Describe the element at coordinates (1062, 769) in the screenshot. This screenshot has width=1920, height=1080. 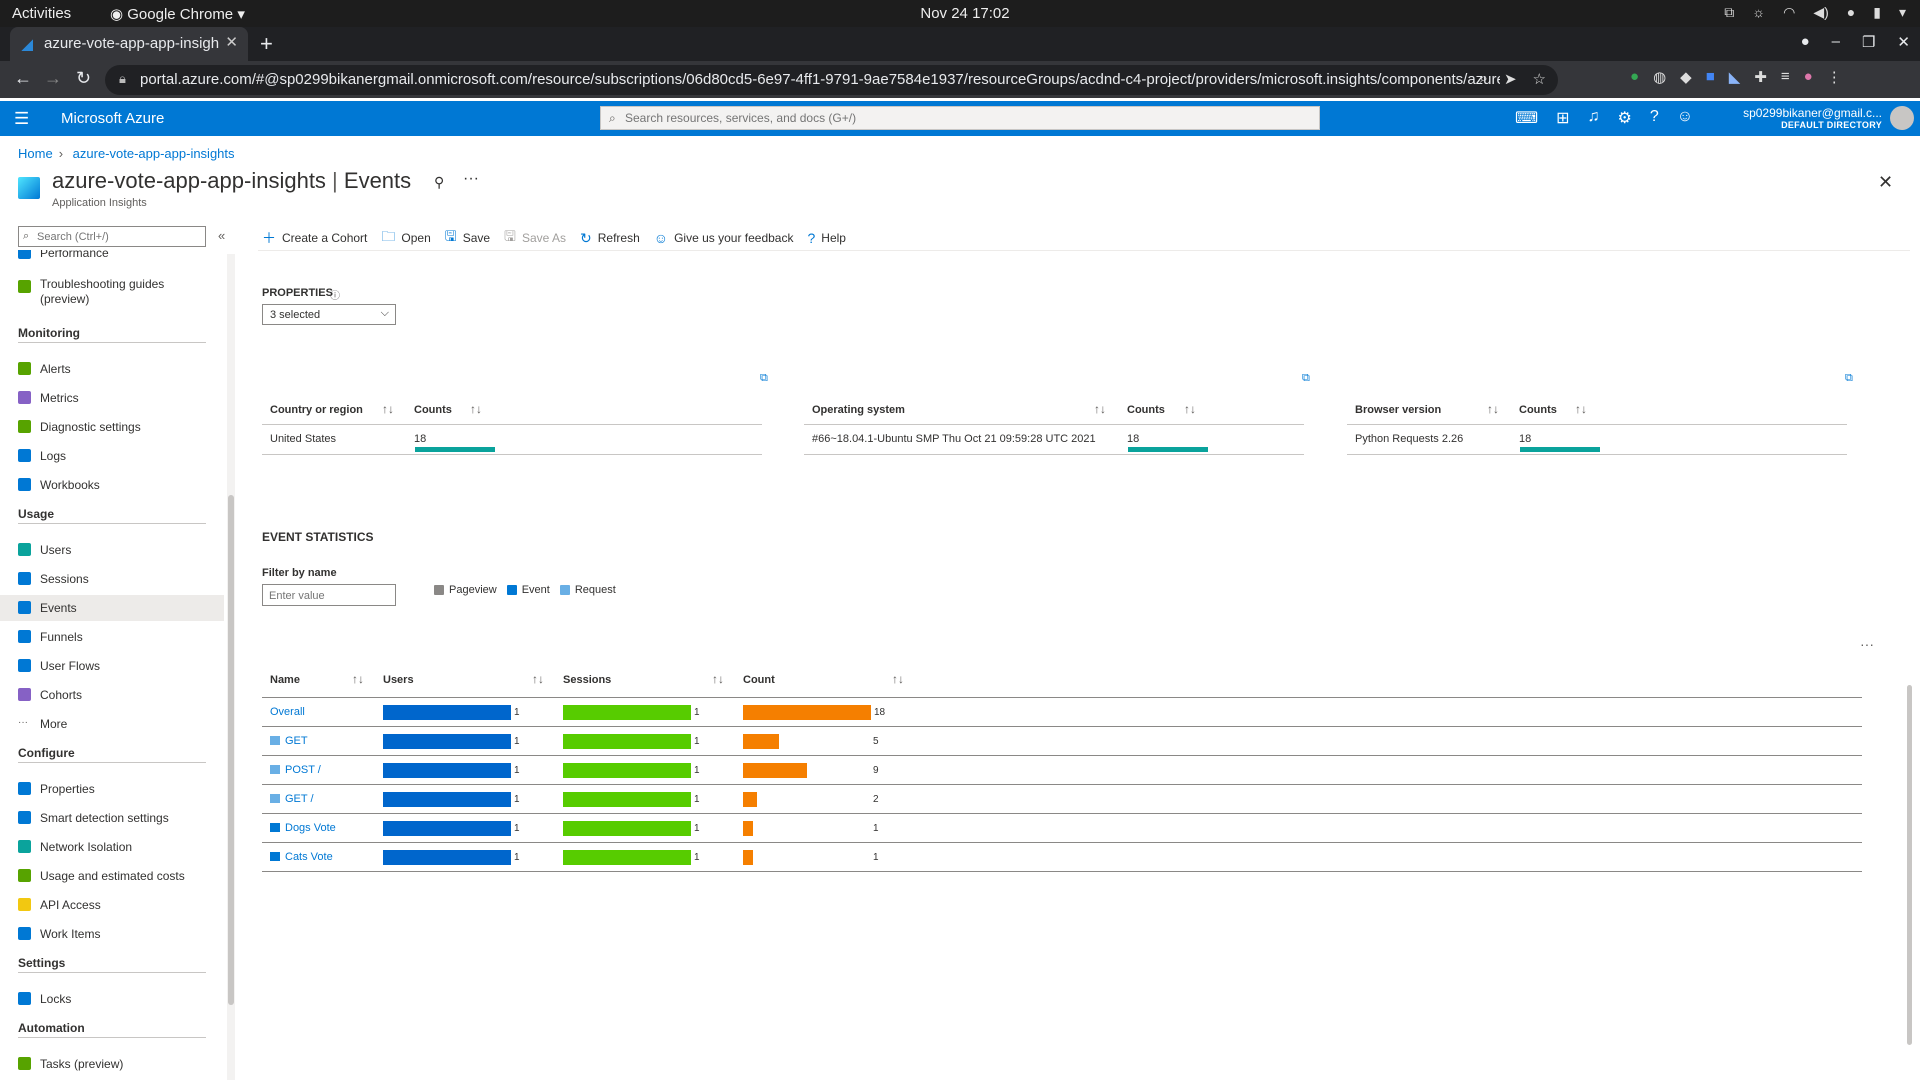
I see `table-row: POST / 1 1 9` at that location.